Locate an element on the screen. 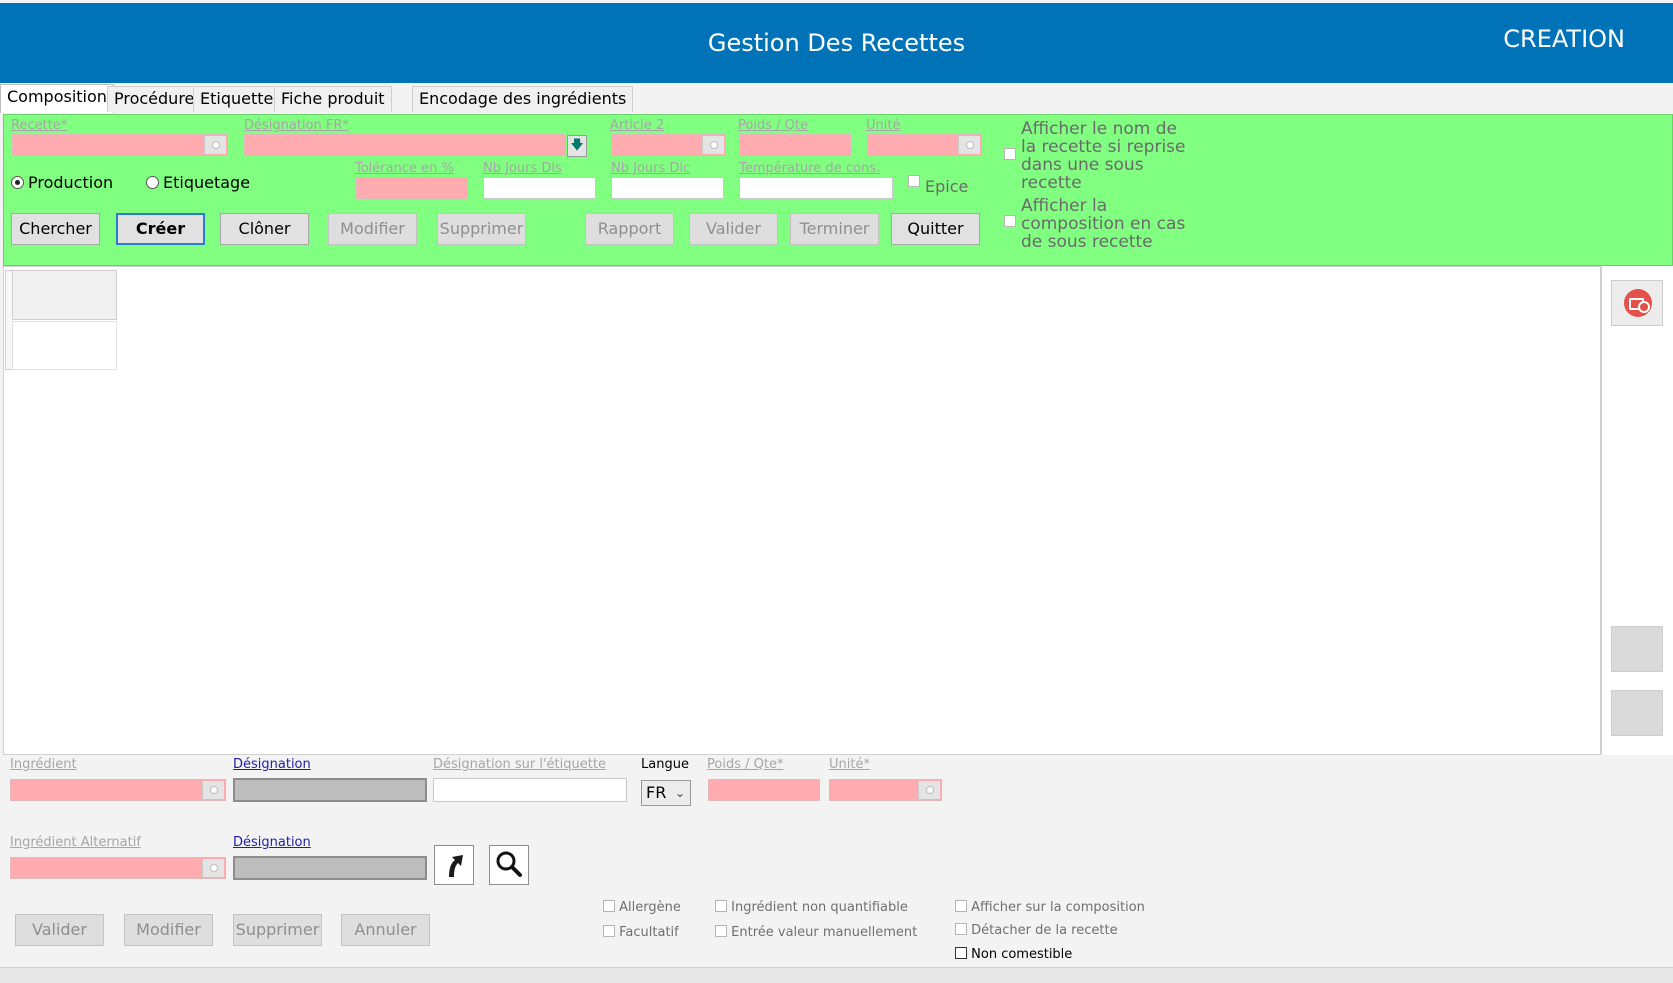 The height and width of the screenshot is (983, 1673). tolerance-field is located at coordinates (412, 188).